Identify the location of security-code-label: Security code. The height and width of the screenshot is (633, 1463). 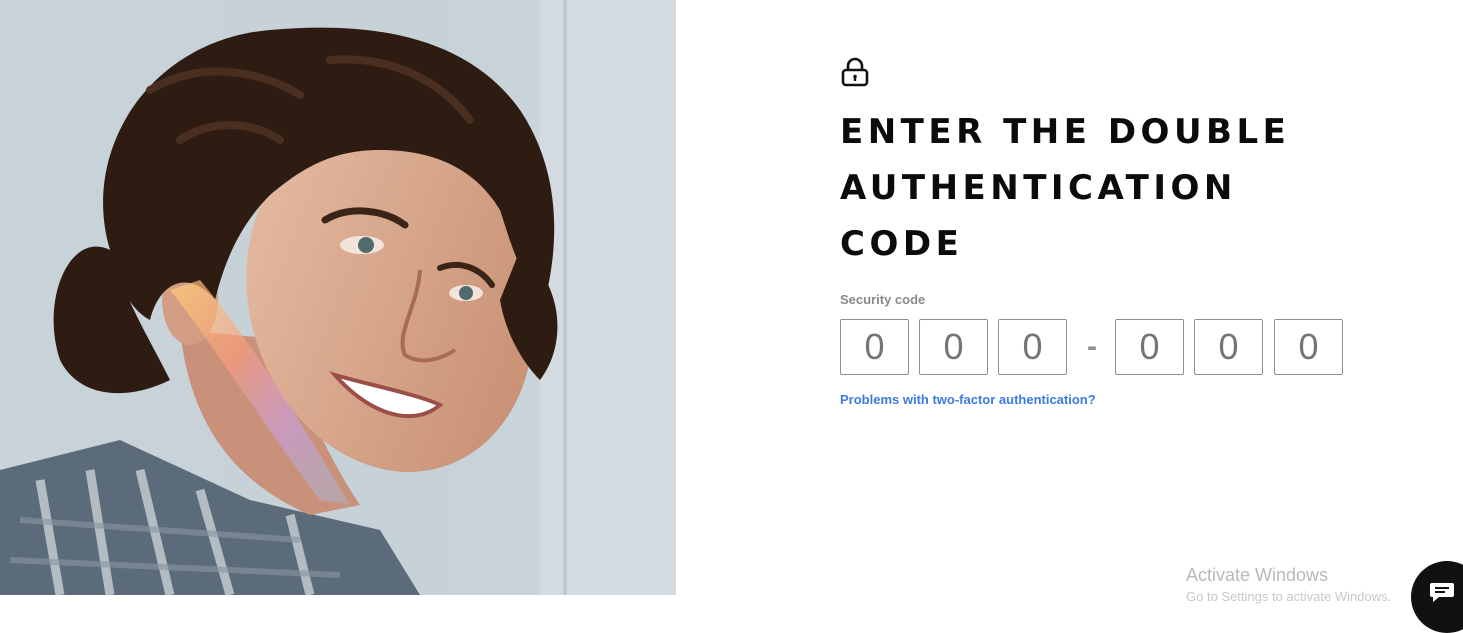
(883, 299).